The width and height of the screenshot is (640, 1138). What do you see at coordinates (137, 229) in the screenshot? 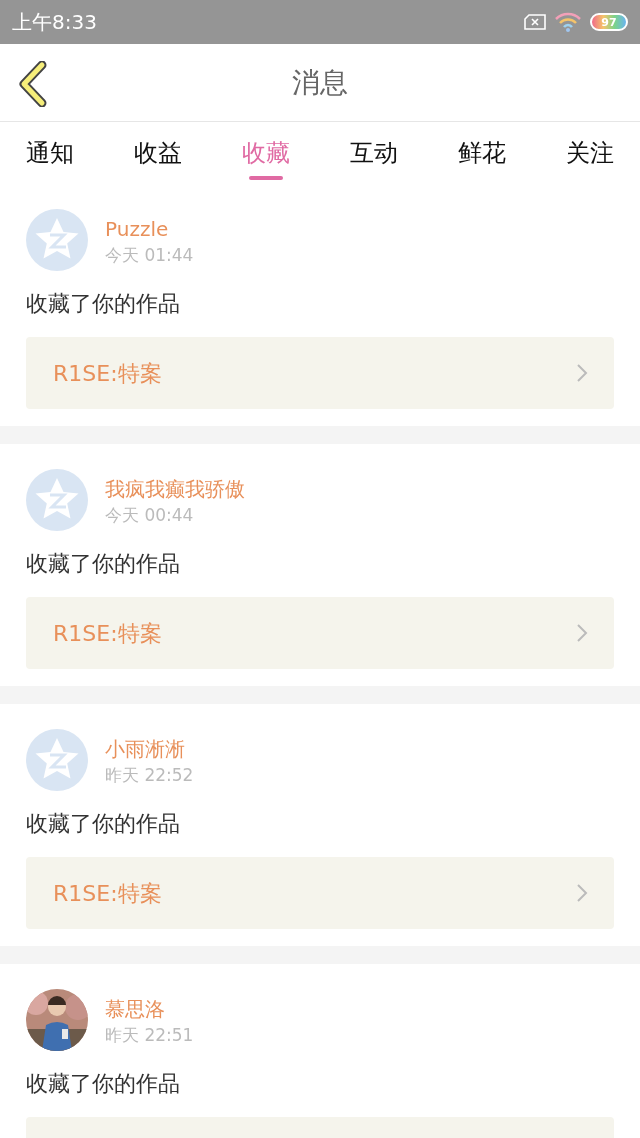
I see `user-name: Puzzle` at bounding box center [137, 229].